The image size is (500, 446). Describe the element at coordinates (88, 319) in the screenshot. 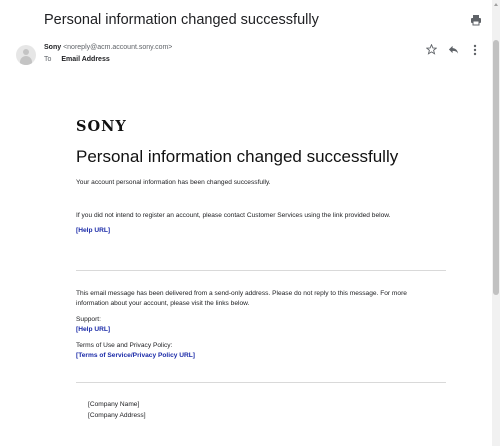

I see `support-label: Support:` at that location.